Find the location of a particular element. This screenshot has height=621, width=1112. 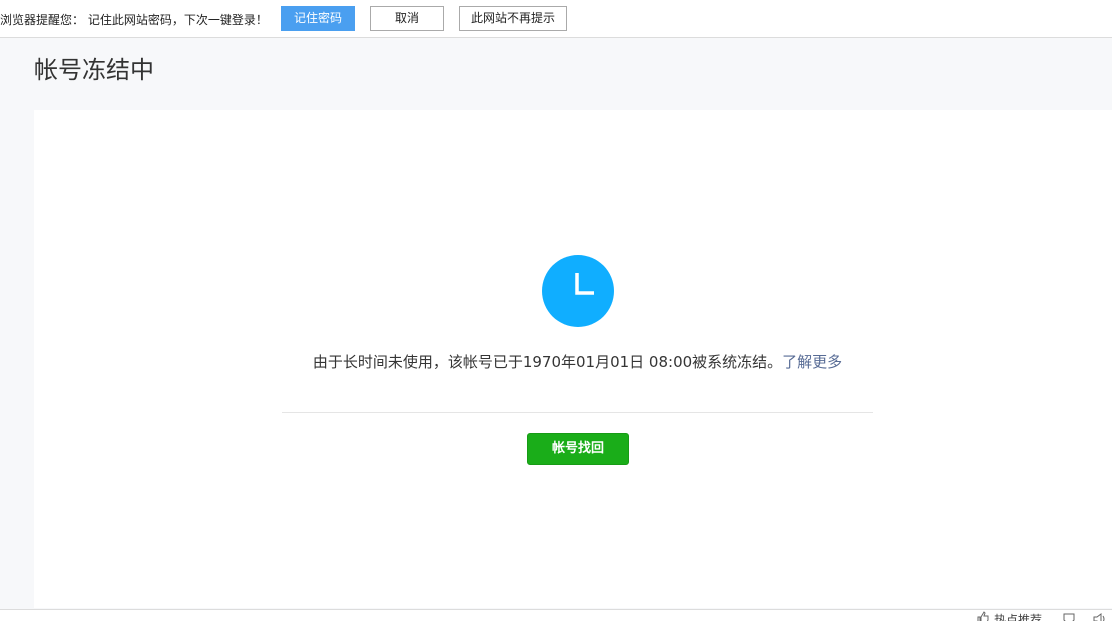

shield-check-icon is located at coordinates (1069, 616).